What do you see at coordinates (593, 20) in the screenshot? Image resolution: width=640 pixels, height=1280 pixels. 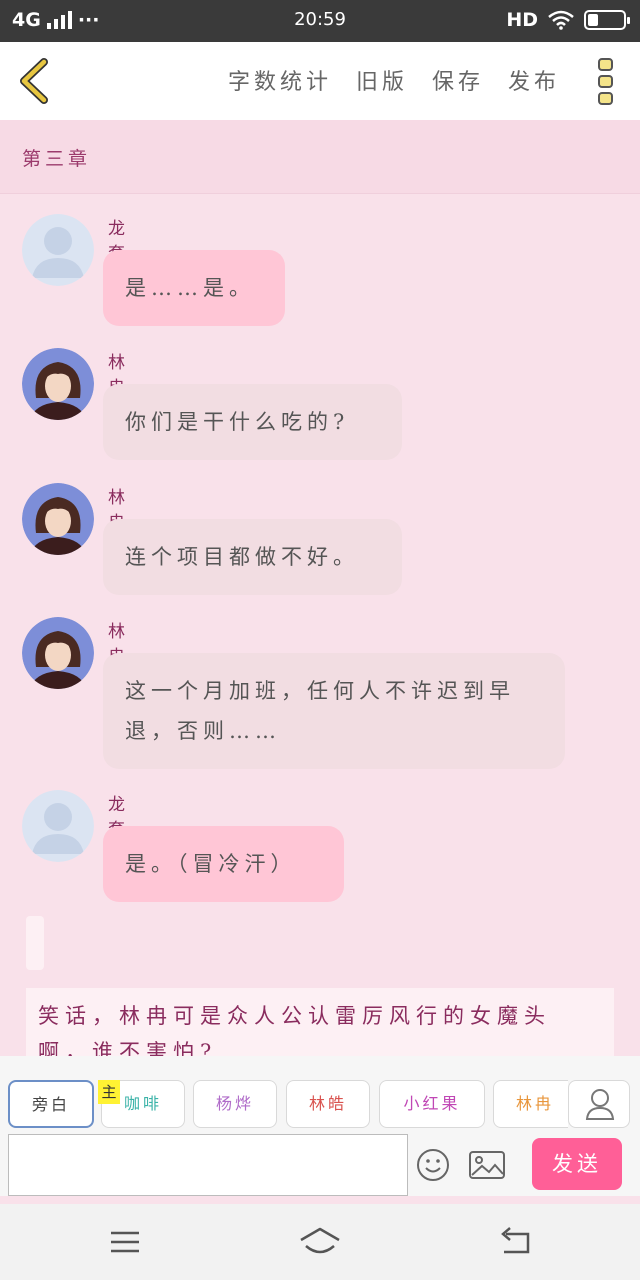 I see `battery-level` at bounding box center [593, 20].